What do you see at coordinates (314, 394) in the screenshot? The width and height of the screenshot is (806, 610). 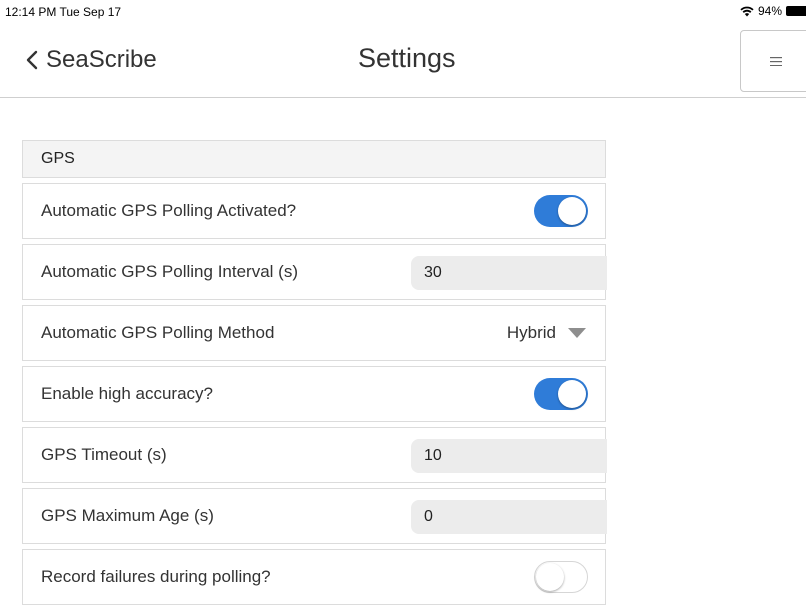 I see `settings-row-high-accuracy: Enable high accuracy?` at bounding box center [314, 394].